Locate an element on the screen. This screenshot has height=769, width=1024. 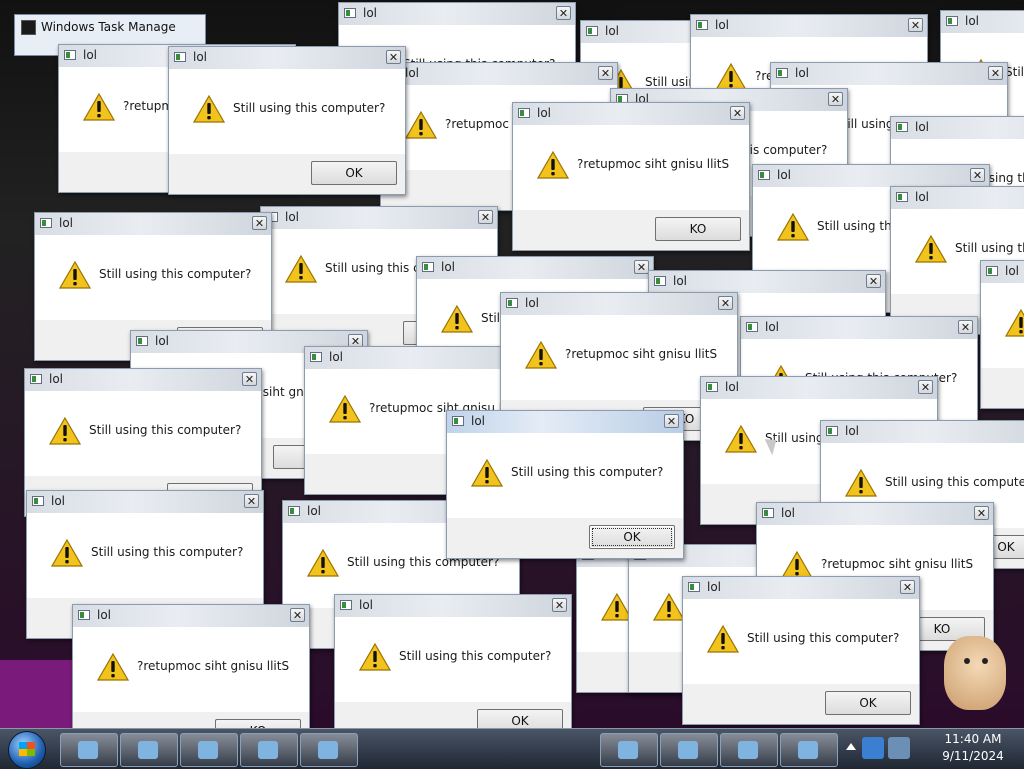
lol-dialog: lol✕ Still using this computer? OK is located at coordinates (801, 650).